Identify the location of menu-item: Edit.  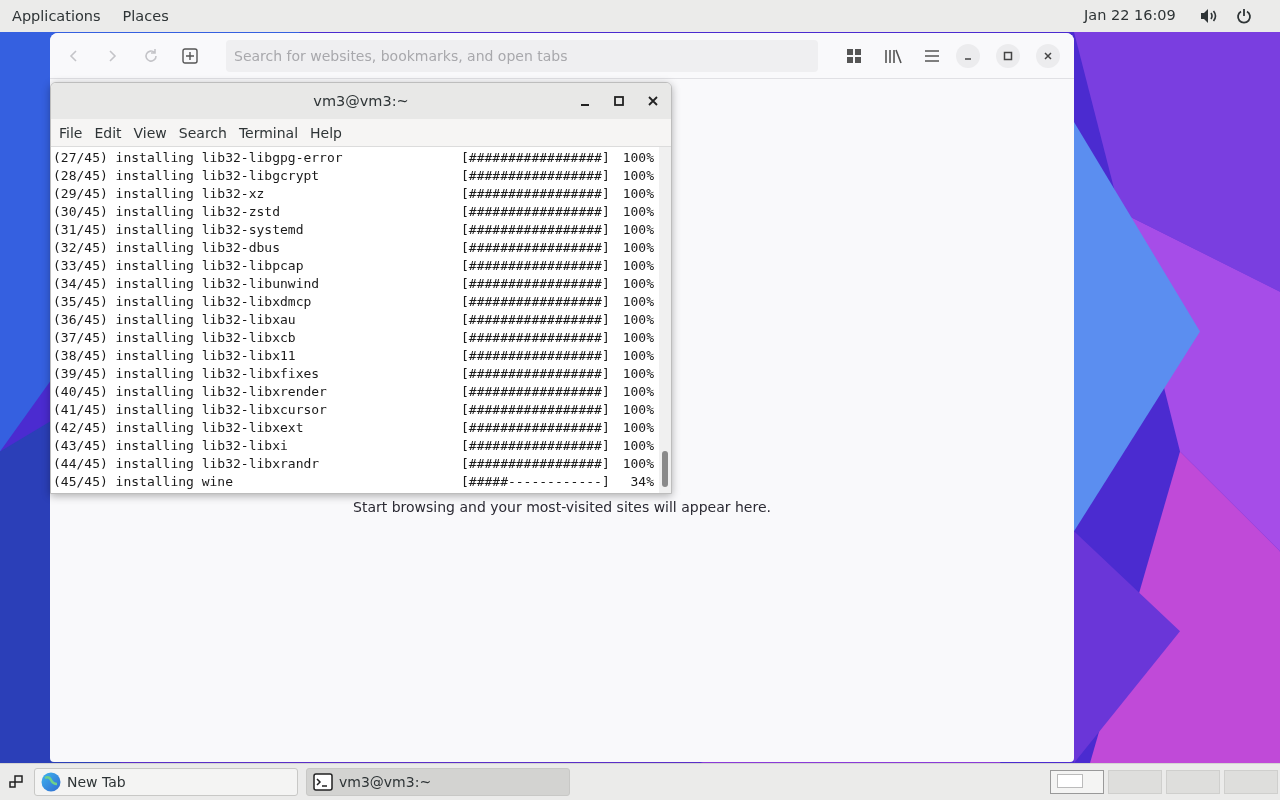
(108, 132).